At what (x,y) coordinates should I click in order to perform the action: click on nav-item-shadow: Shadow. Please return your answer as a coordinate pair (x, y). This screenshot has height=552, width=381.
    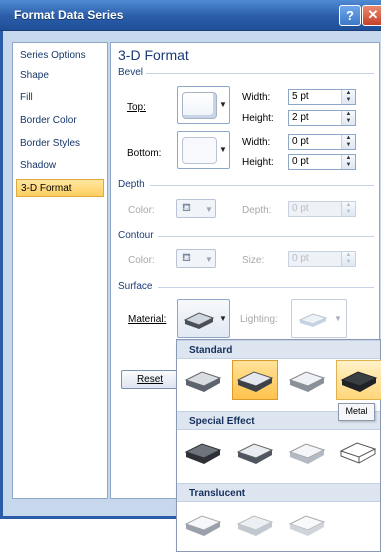
    Looking at the image, I should click on (61, 166).